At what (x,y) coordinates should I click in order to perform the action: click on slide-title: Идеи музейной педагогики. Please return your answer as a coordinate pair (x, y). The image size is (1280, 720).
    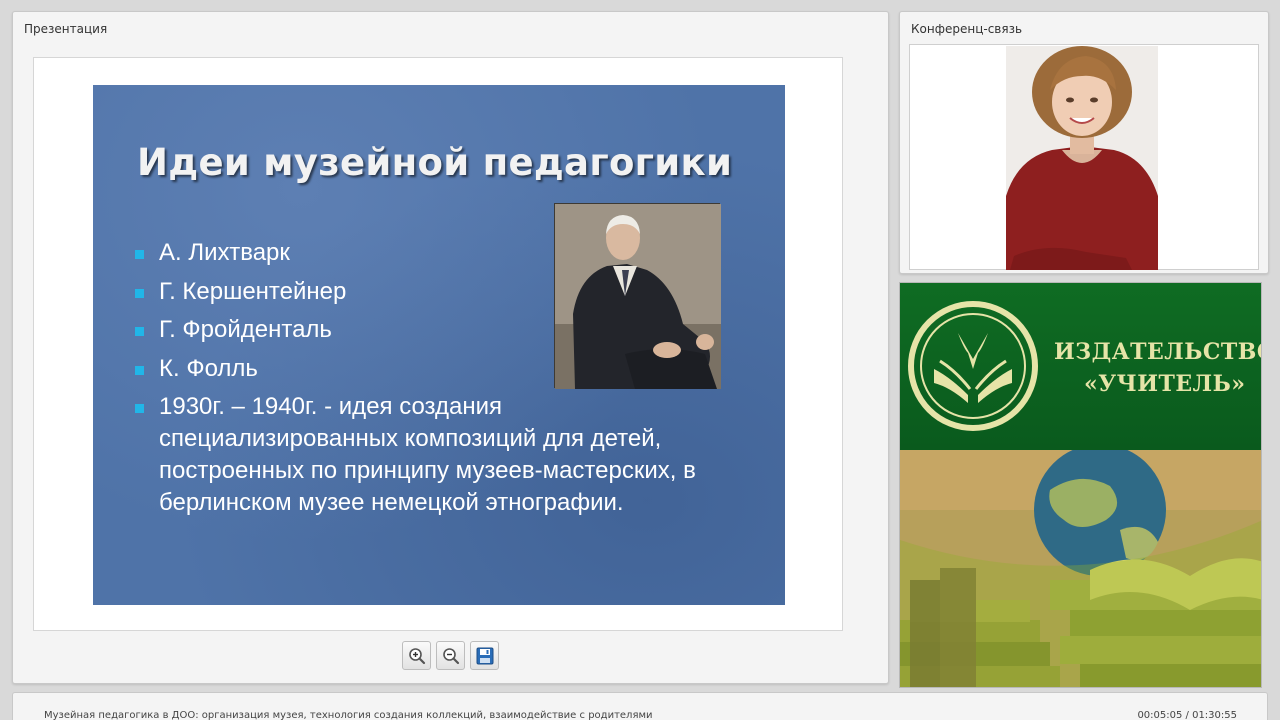
    Looking at the image, I should click on (435, 162).